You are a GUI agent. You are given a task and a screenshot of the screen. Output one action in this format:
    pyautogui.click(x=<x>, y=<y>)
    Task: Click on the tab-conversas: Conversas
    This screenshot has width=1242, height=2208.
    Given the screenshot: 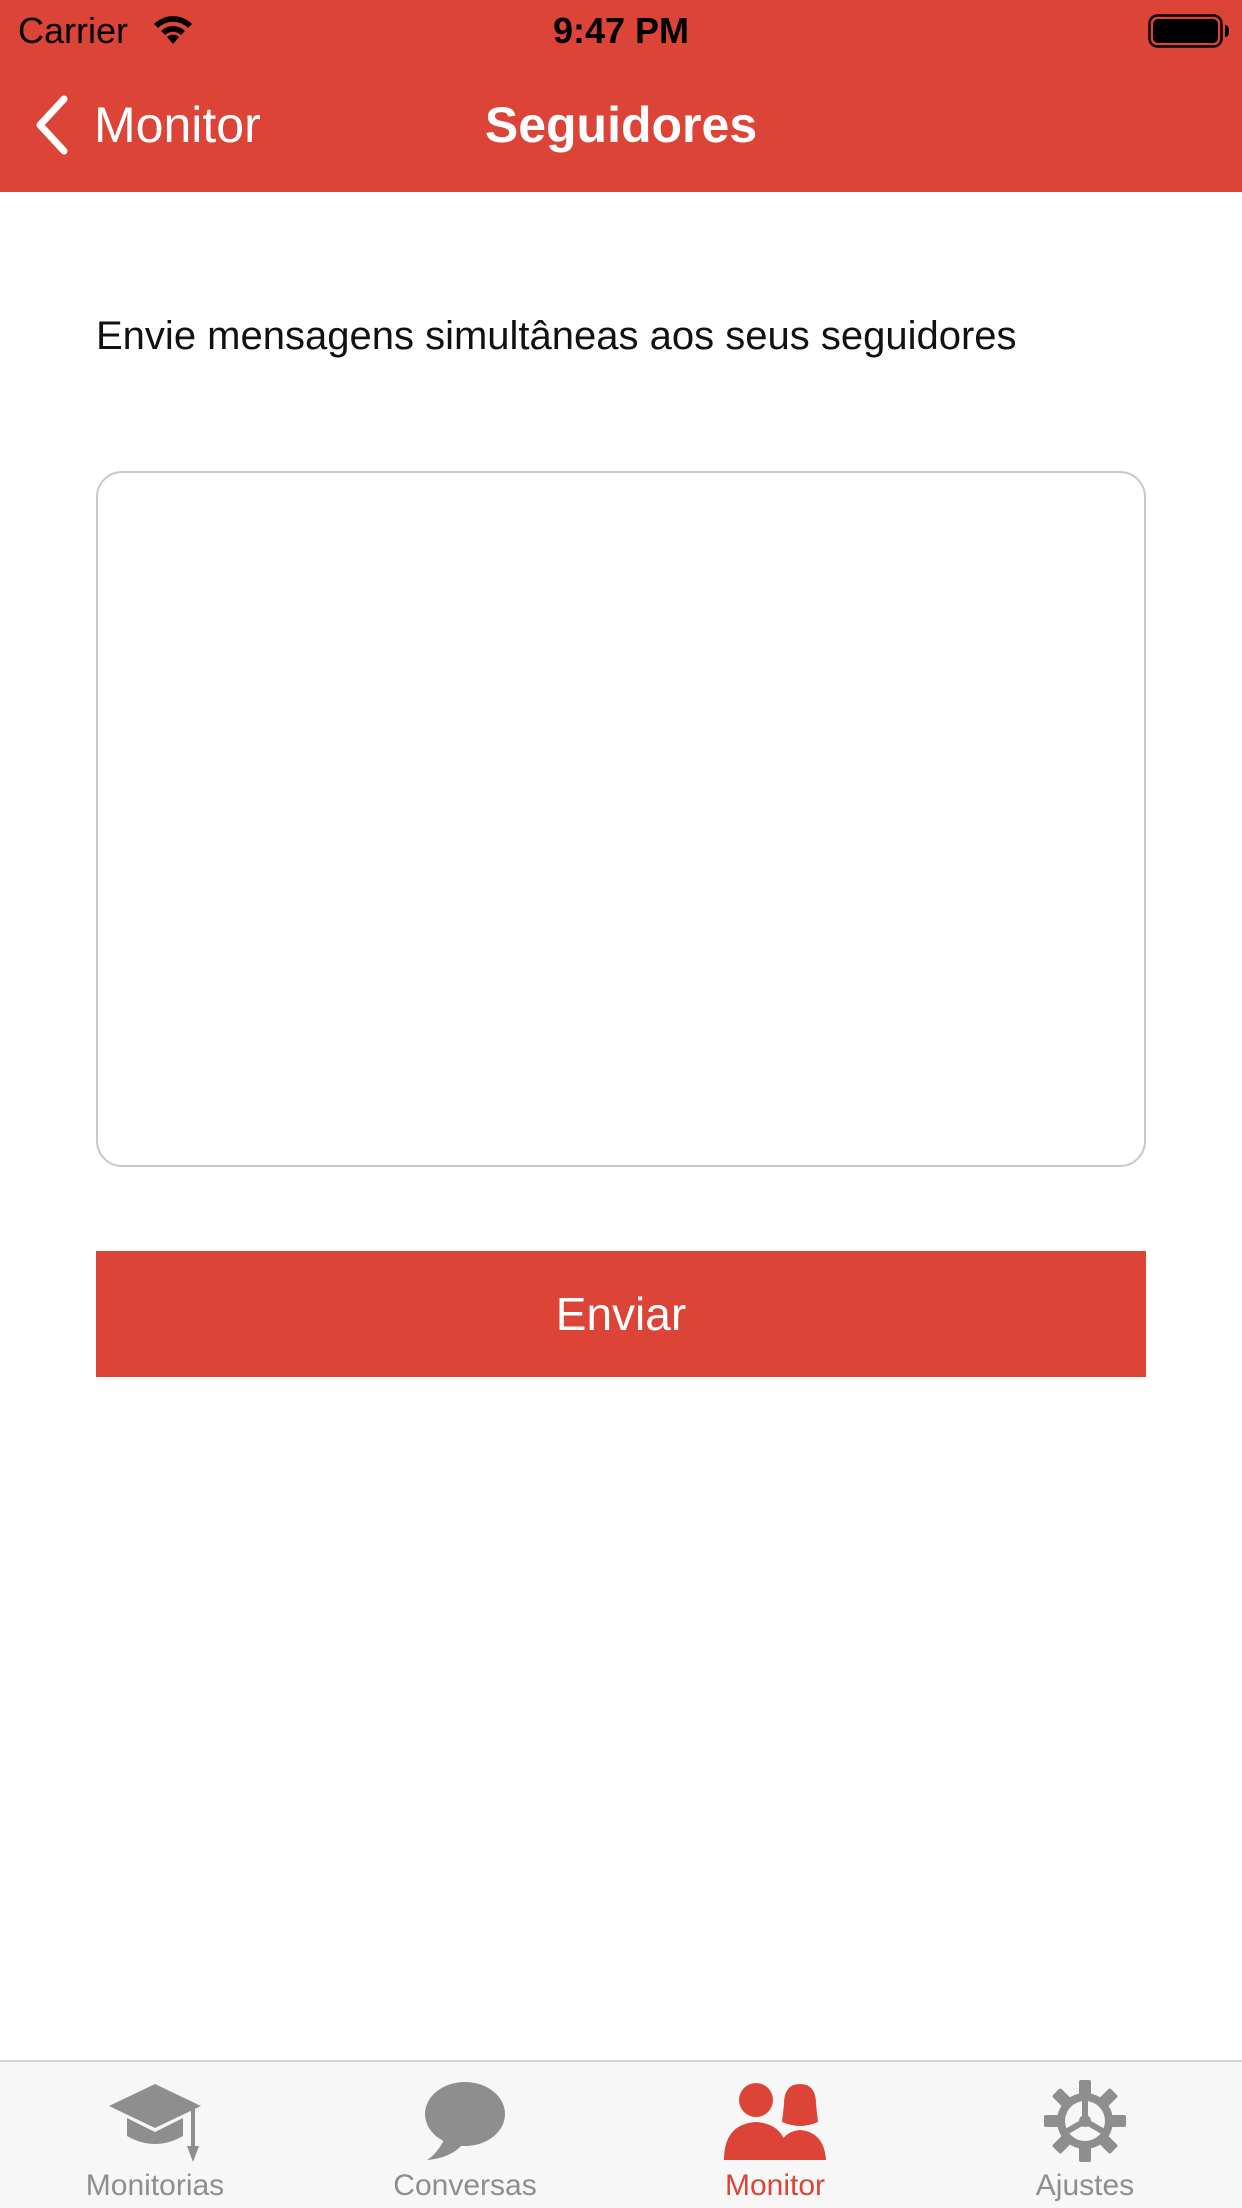 What is the action you would take?
    pyautogui.click(x=465, y=2135)
    